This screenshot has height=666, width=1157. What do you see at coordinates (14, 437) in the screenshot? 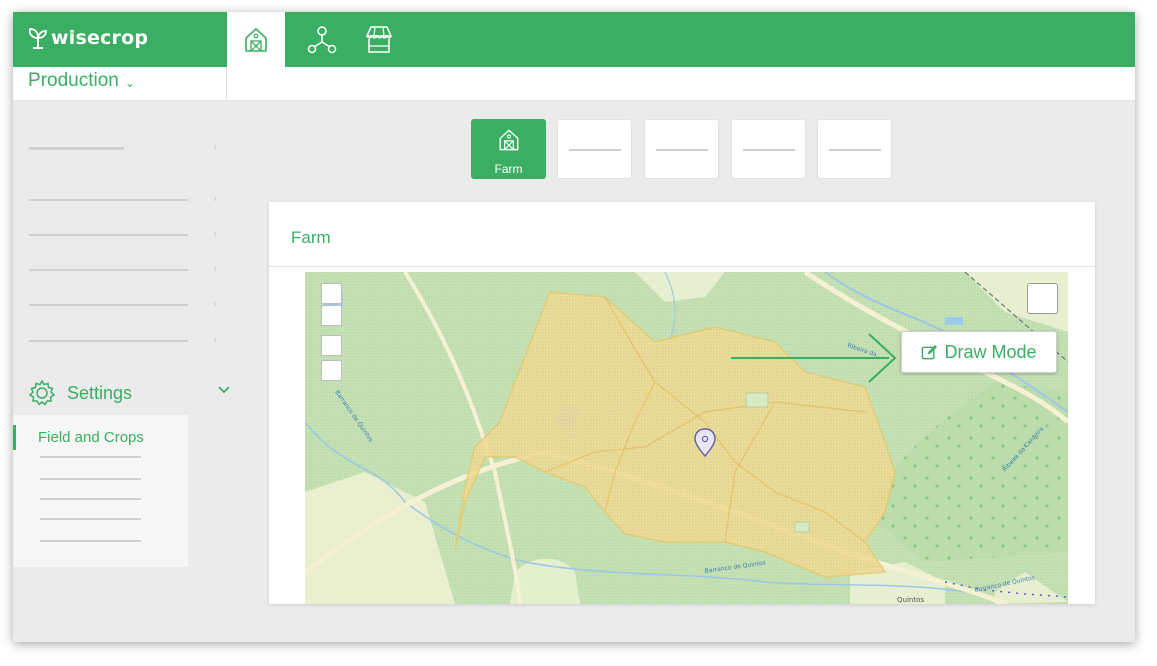
I see `active-indicator` at bounding box center [14, 437].